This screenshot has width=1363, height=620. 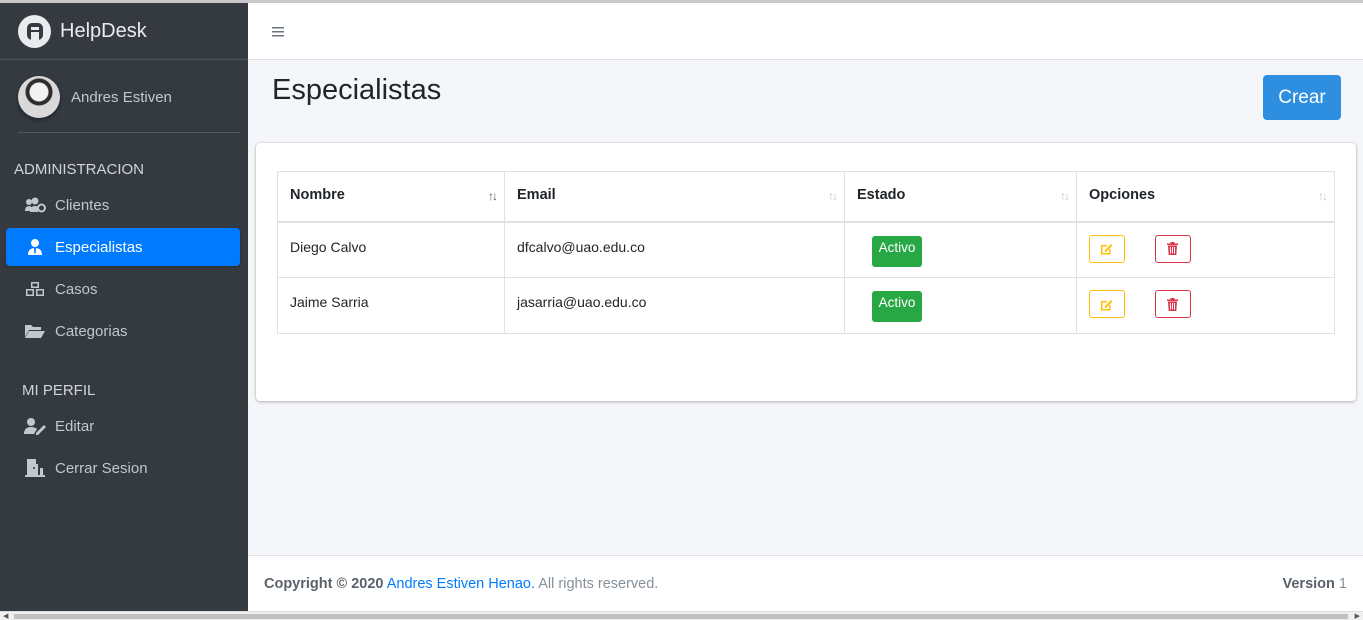 I want to click on sidebar-item-categorias: Categorias, so click(x=123, y=331).